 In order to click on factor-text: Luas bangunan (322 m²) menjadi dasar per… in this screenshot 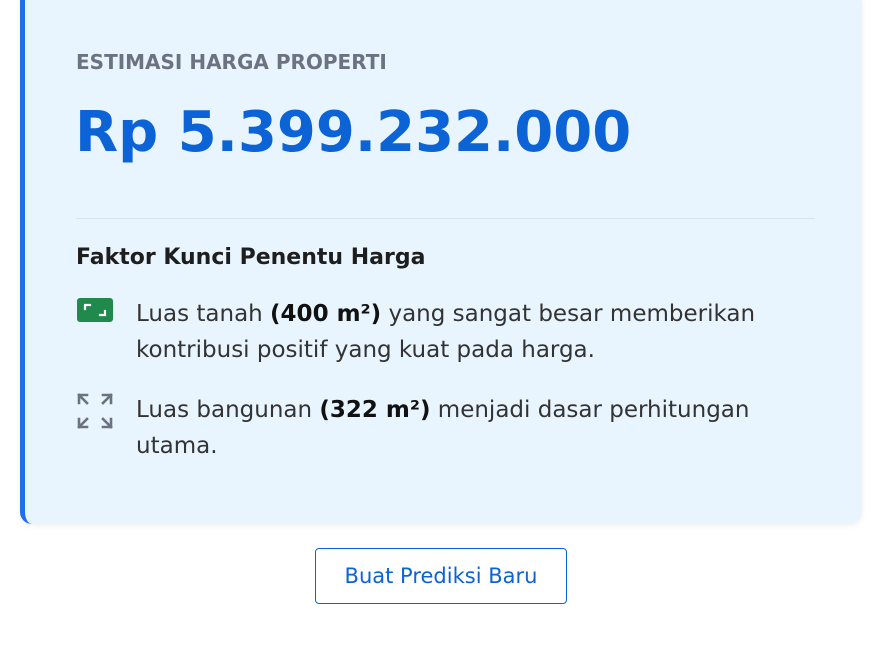, I will do `click(471, 428)`.